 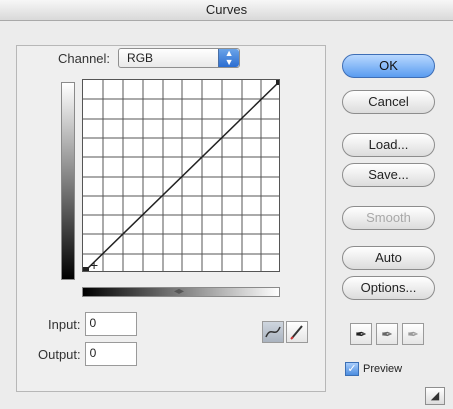 I want to click on preview-toggle: ✓ Preview, so click(x=373, y=369).